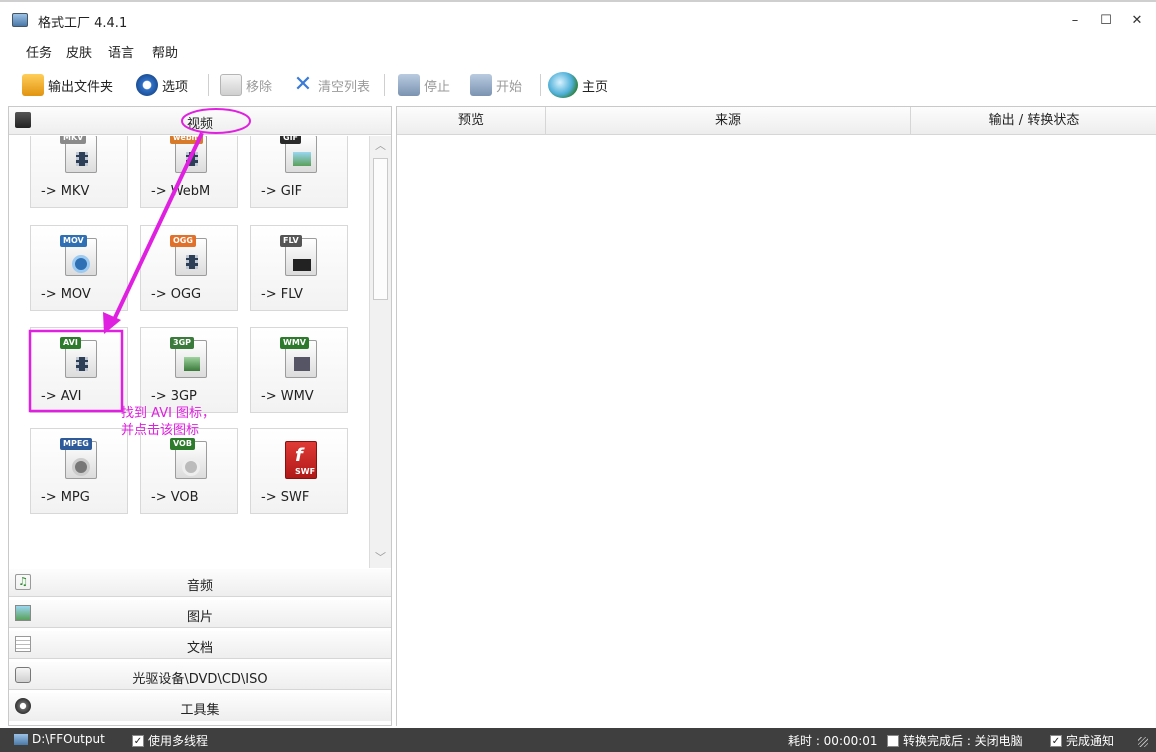  Describe the element at coordinates (188, 255) in the screenshot. I see `ogg-file-icon: OGG` at that location.